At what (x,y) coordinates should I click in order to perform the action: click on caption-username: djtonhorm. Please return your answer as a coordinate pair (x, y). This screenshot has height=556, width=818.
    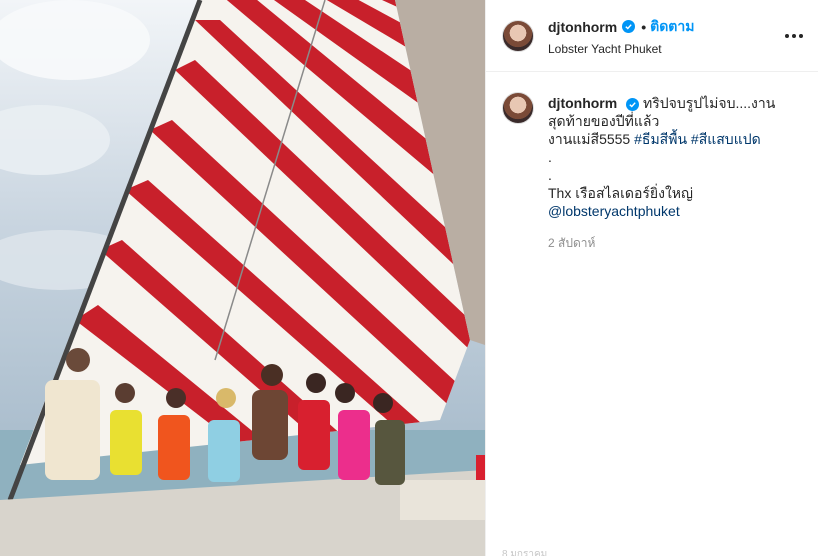
    Looking at the image, I should click on (582, 103).